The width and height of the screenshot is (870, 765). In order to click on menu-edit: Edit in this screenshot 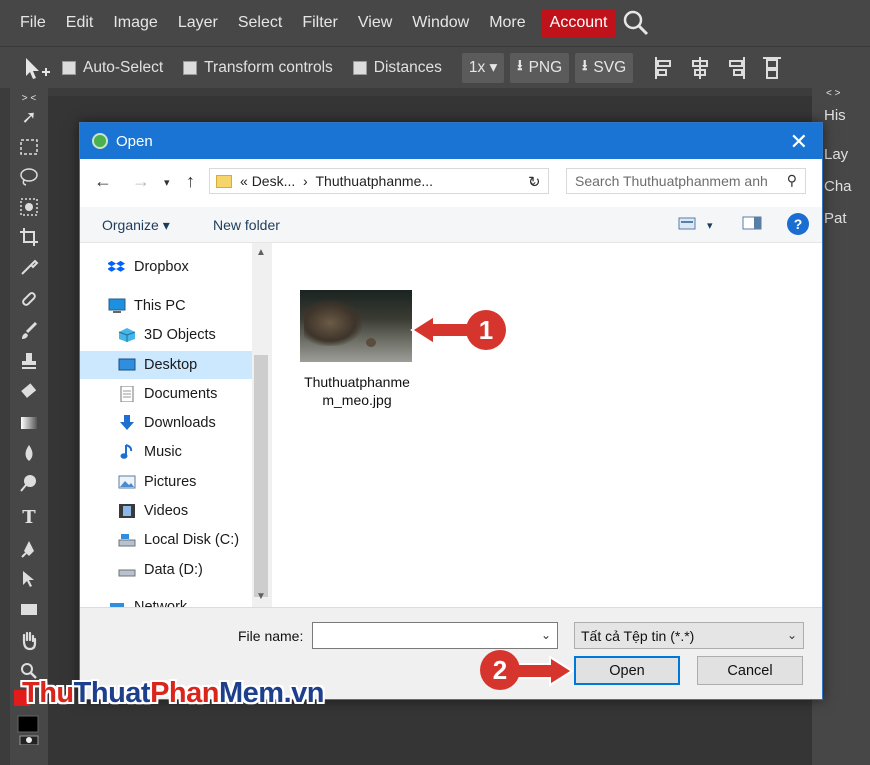, I will do `click(80, 23)`.